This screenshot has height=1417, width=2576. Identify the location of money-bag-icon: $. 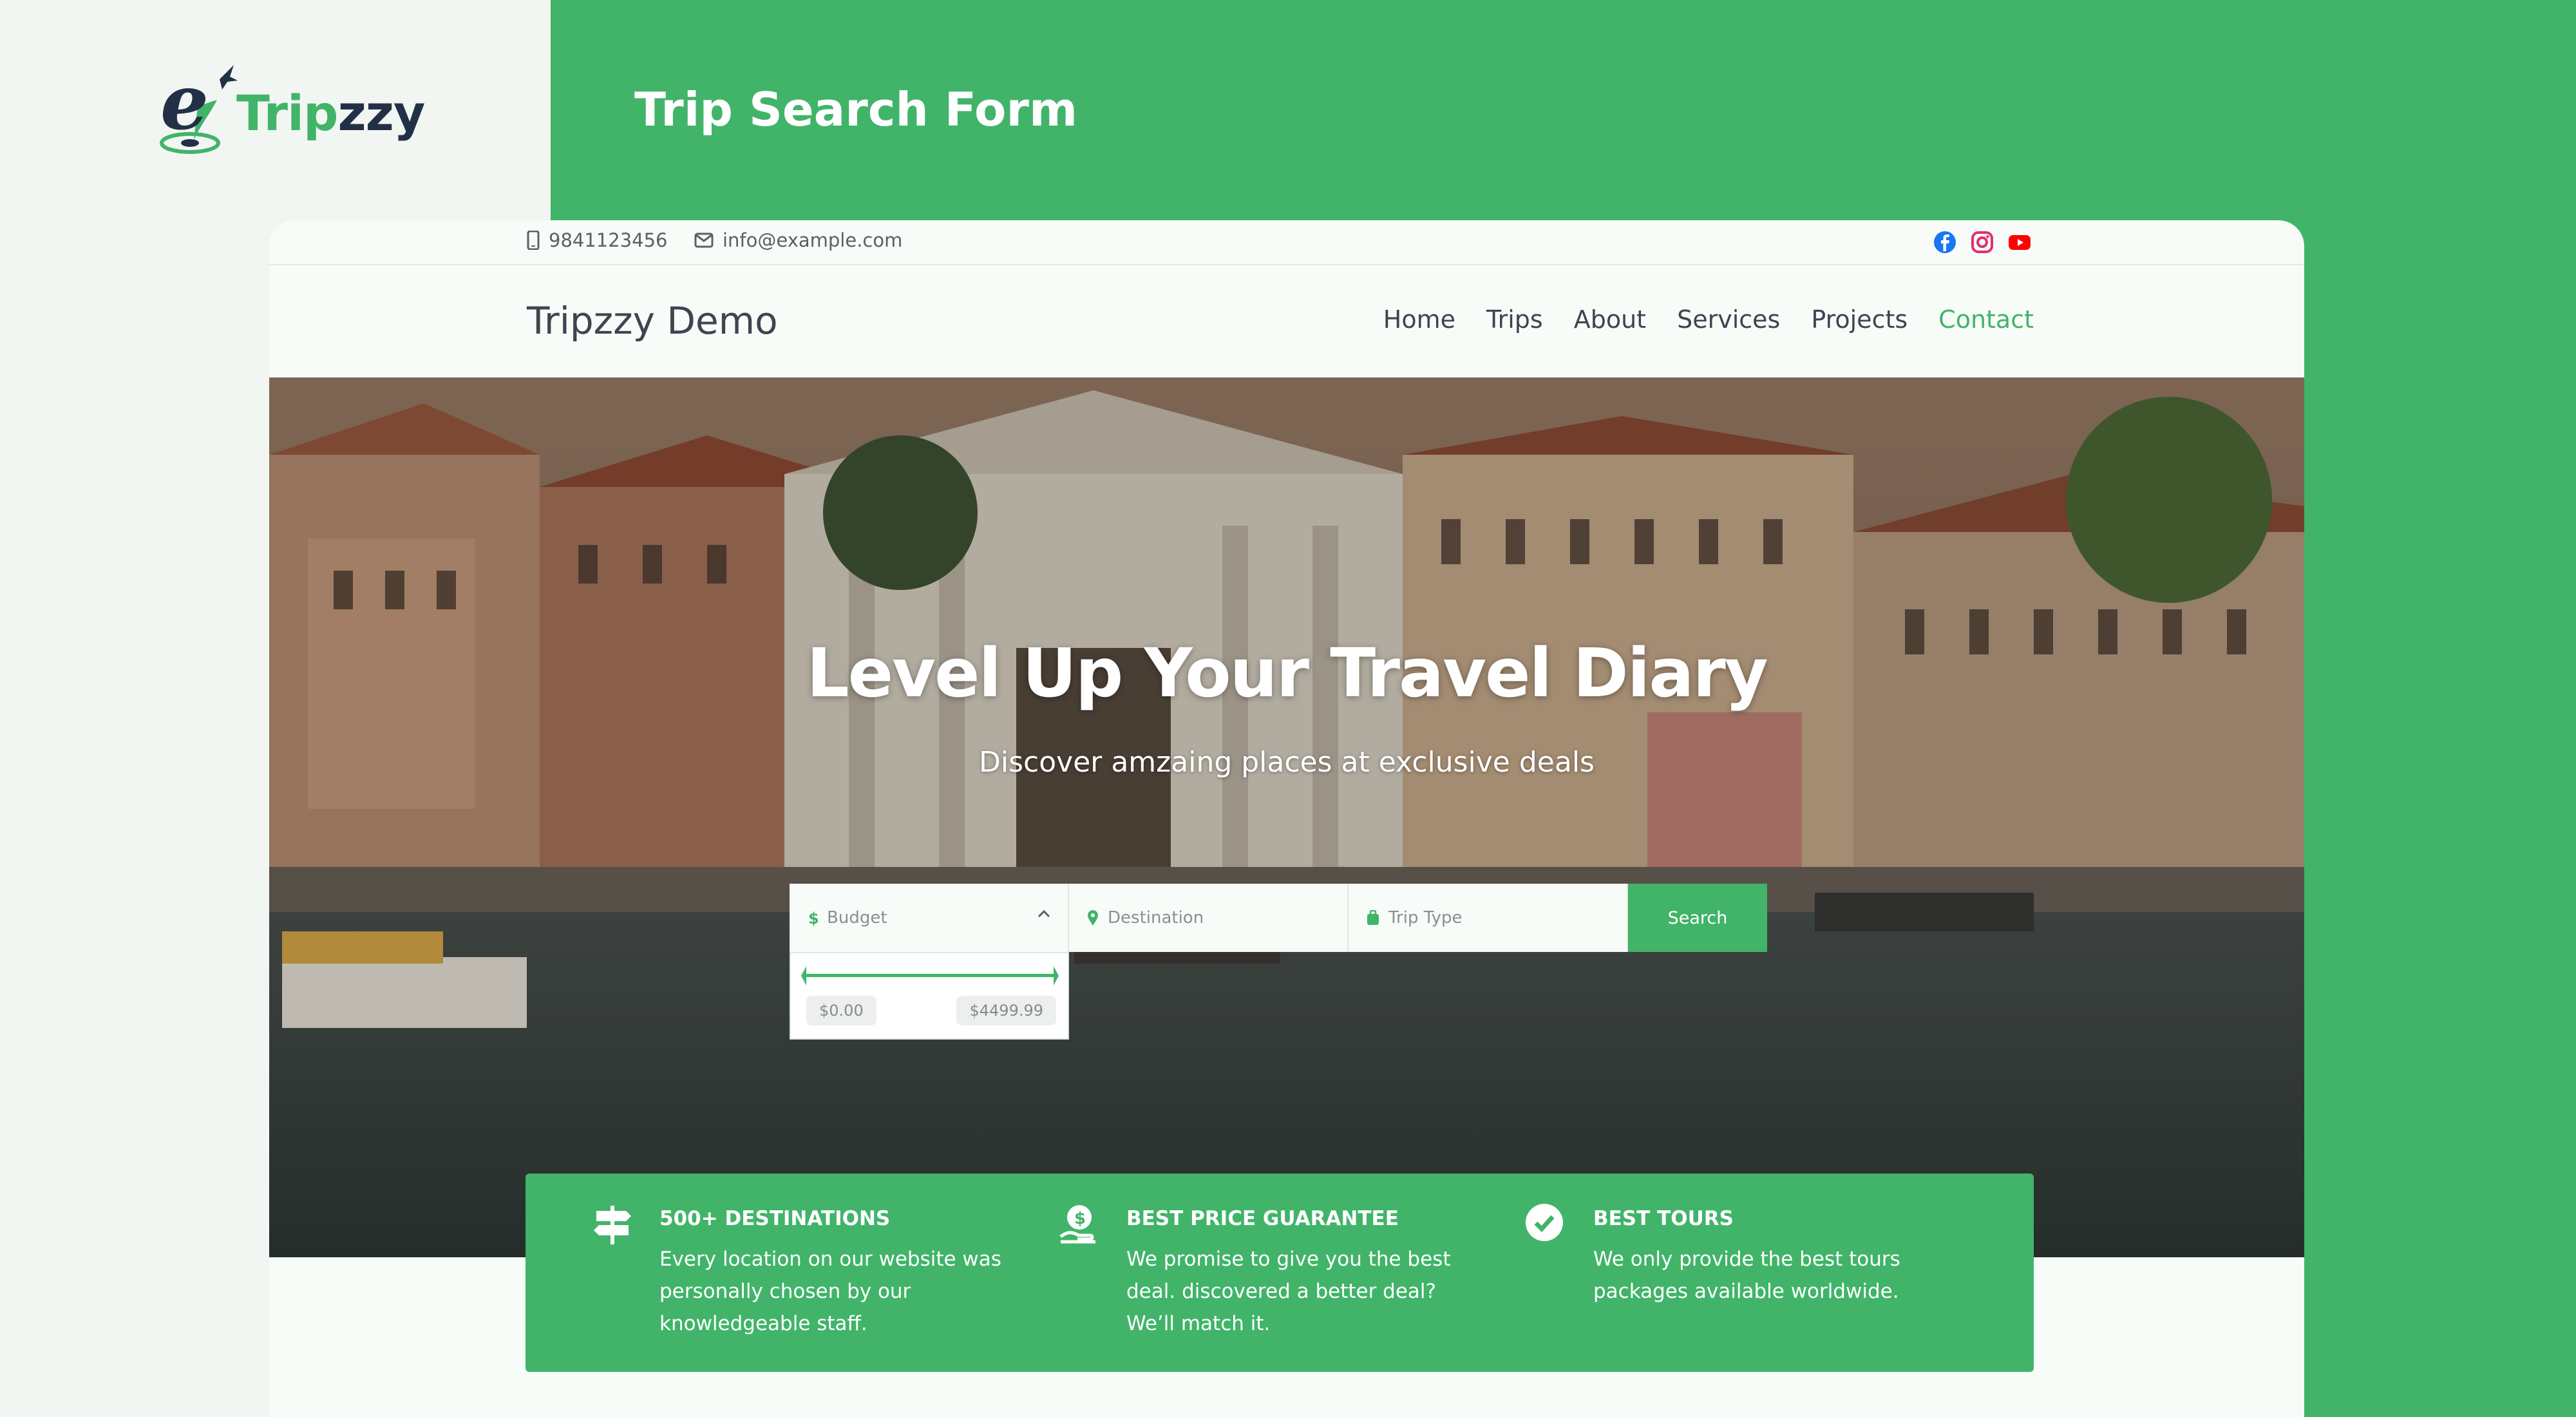
(1077, 1224).